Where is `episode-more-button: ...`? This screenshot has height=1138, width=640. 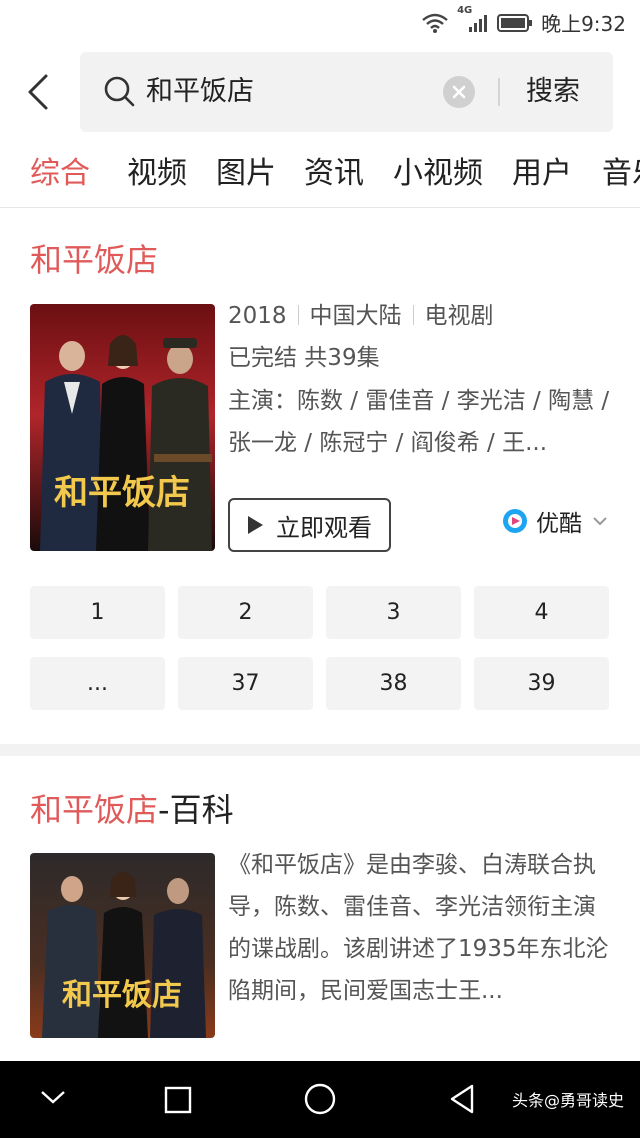
episode-more-button: ... is located at coordinates (97, 683).